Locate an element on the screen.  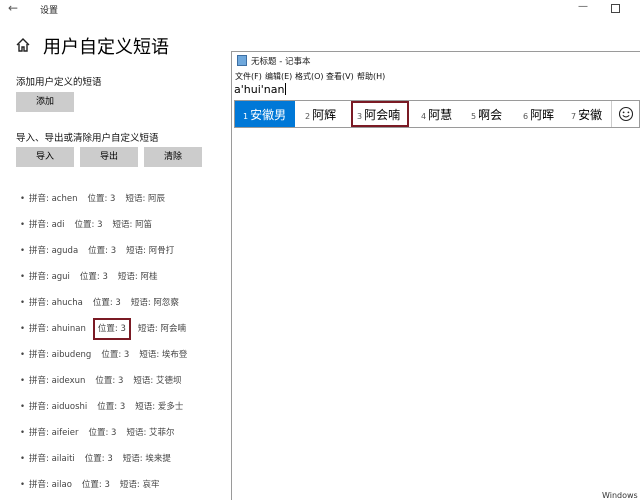
menu-file: 文件(F) is located at coordinates (248, 76).